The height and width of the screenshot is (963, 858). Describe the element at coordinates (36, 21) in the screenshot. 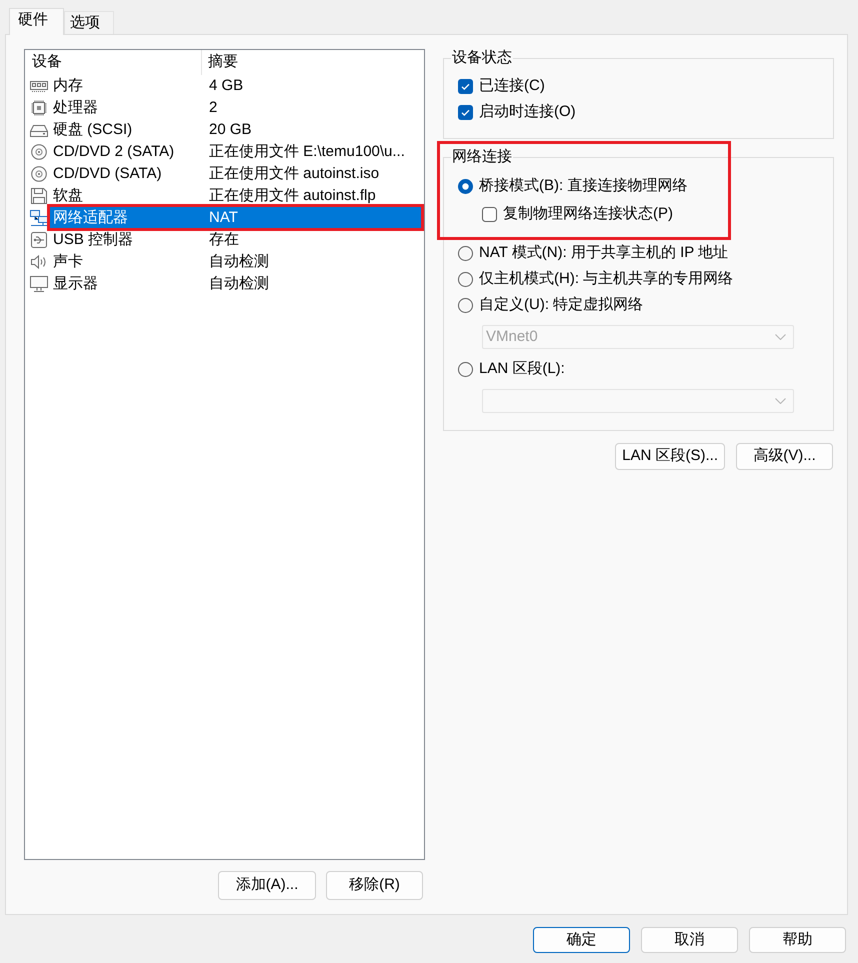

I see `tab: 硬件` at that location.